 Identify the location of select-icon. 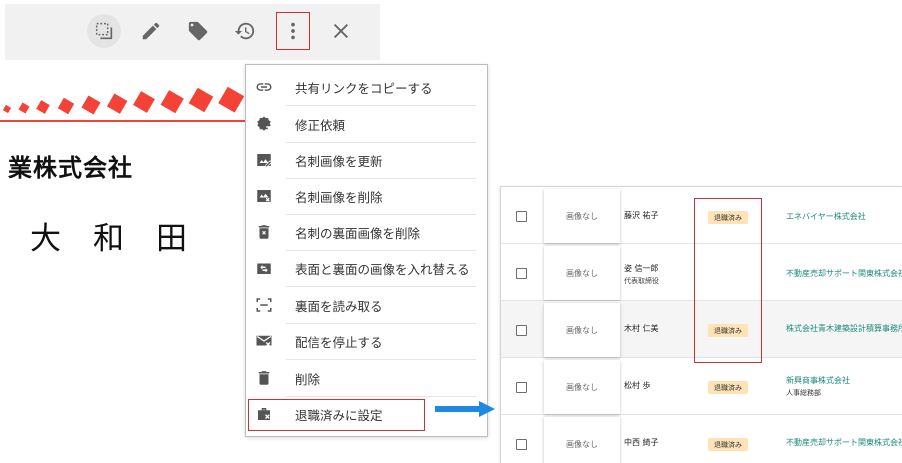
(104, 31).